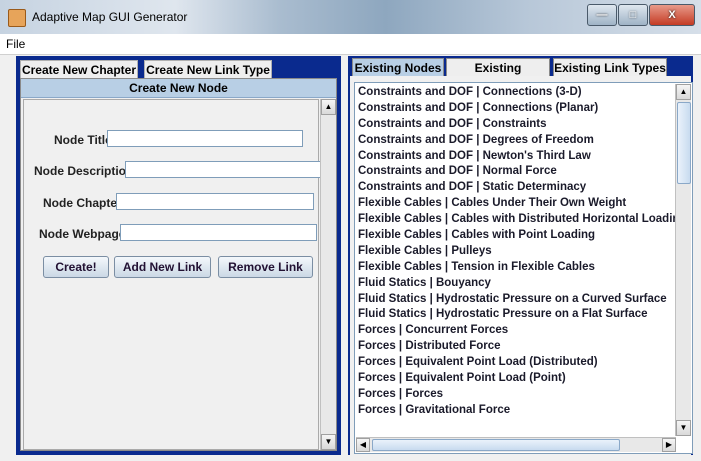 Image resolution: width=701 pixels, height=461 pixels. I want to click on list-item: Forces | Equivalent Point Load (Point), so click(517, 379).